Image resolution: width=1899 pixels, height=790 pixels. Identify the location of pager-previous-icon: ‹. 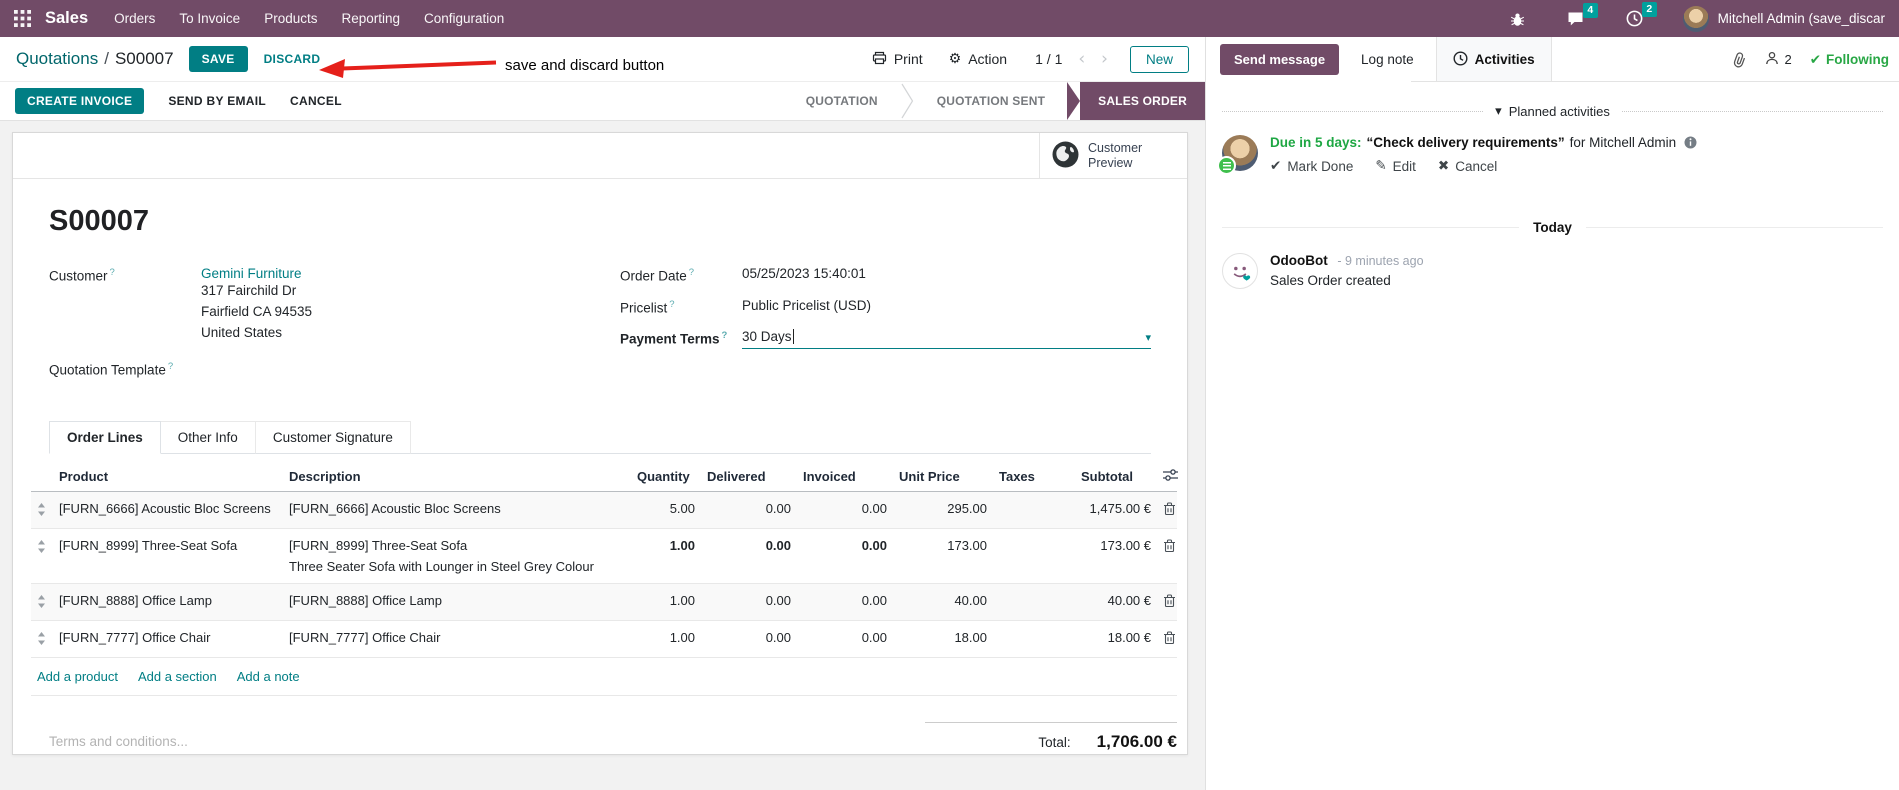
(1081, 59).